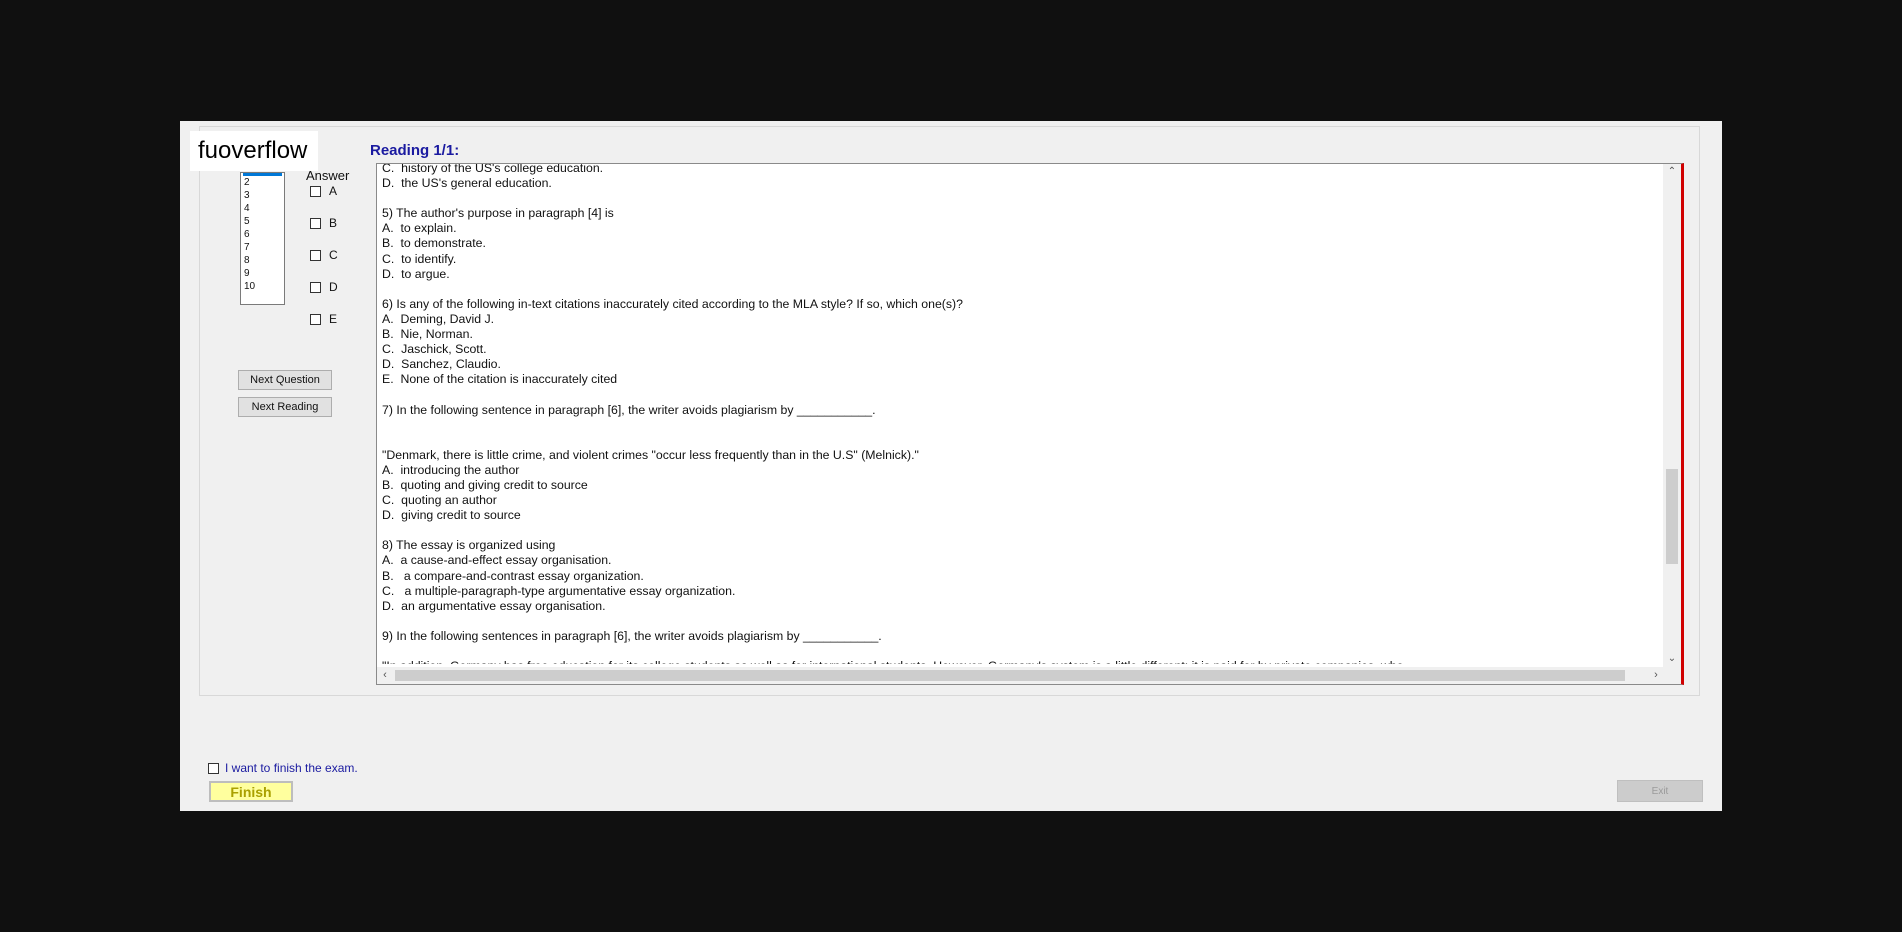 This screenshot has width=1902, height=932. I want to click on reading-line: D. an argumentative essay organisation., so click(494, 605).